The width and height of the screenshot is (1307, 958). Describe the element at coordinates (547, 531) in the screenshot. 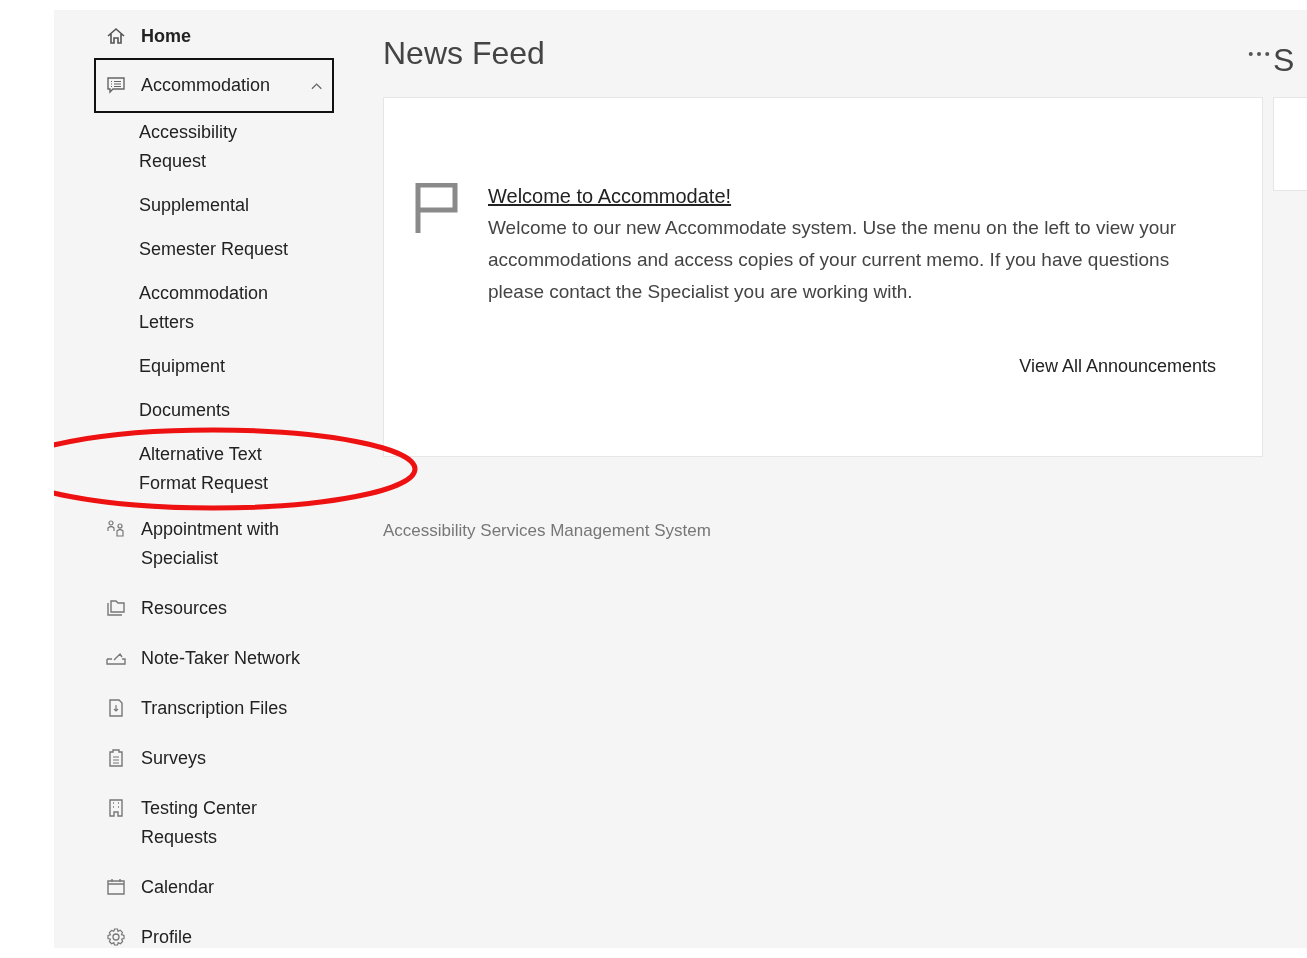

I see `footer-text: Accessibility Services Management System` at that location.